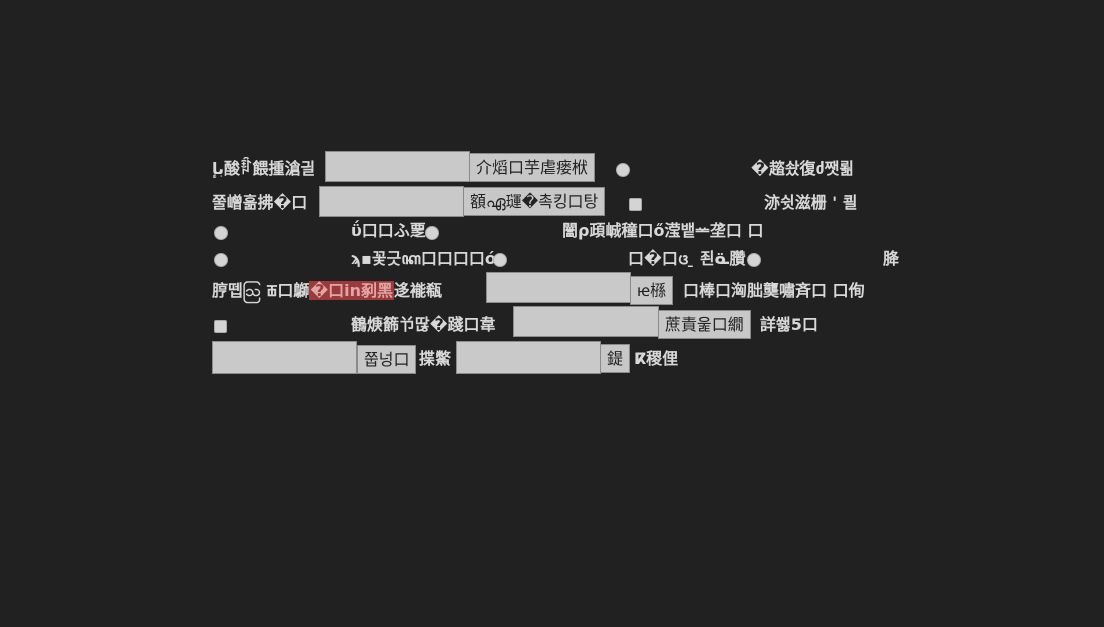 This screenshot has width=1104, height=627. What do you see at coordinates (352, 290) in the screenshot?
I see `row5-highlighted-text: �口in剢黑` at bounding box center [352, 290].